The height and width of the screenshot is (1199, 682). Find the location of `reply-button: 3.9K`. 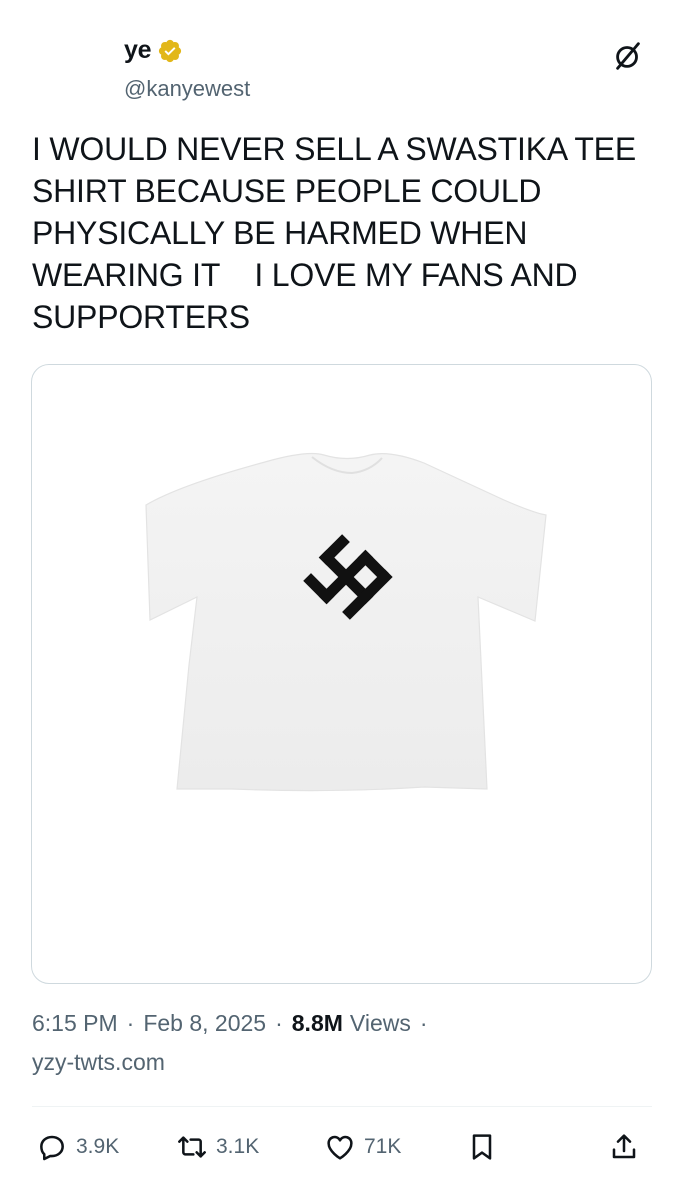

reply-button: 3.9K is located at coordinates (77, 1147).